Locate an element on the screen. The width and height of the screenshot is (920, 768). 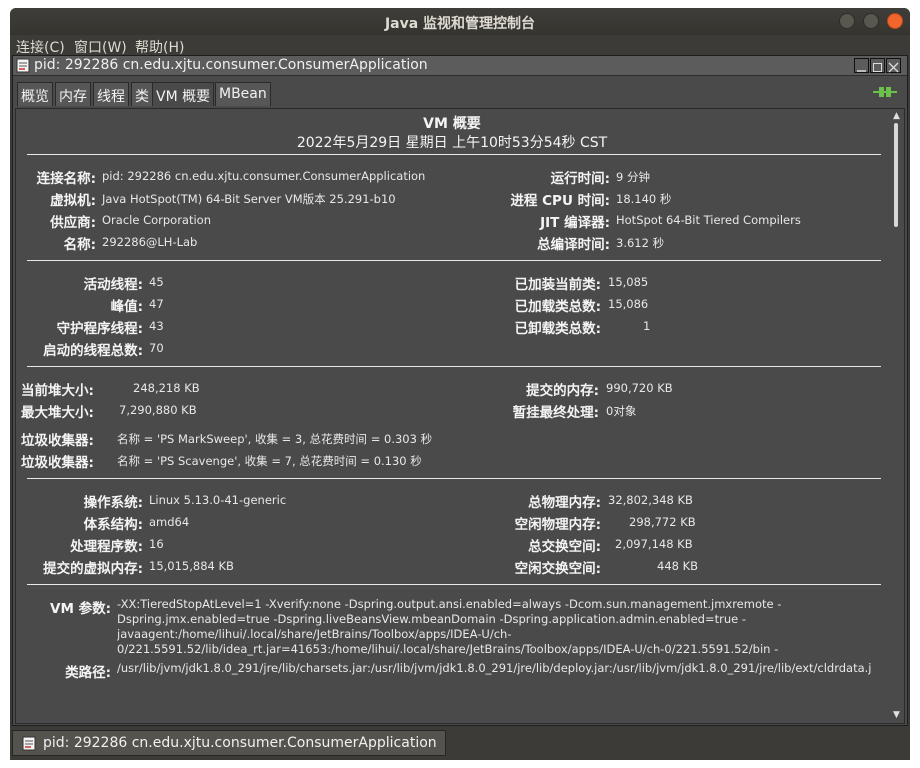
peak-threads-value: 47 is located at coordinates (156, 304).